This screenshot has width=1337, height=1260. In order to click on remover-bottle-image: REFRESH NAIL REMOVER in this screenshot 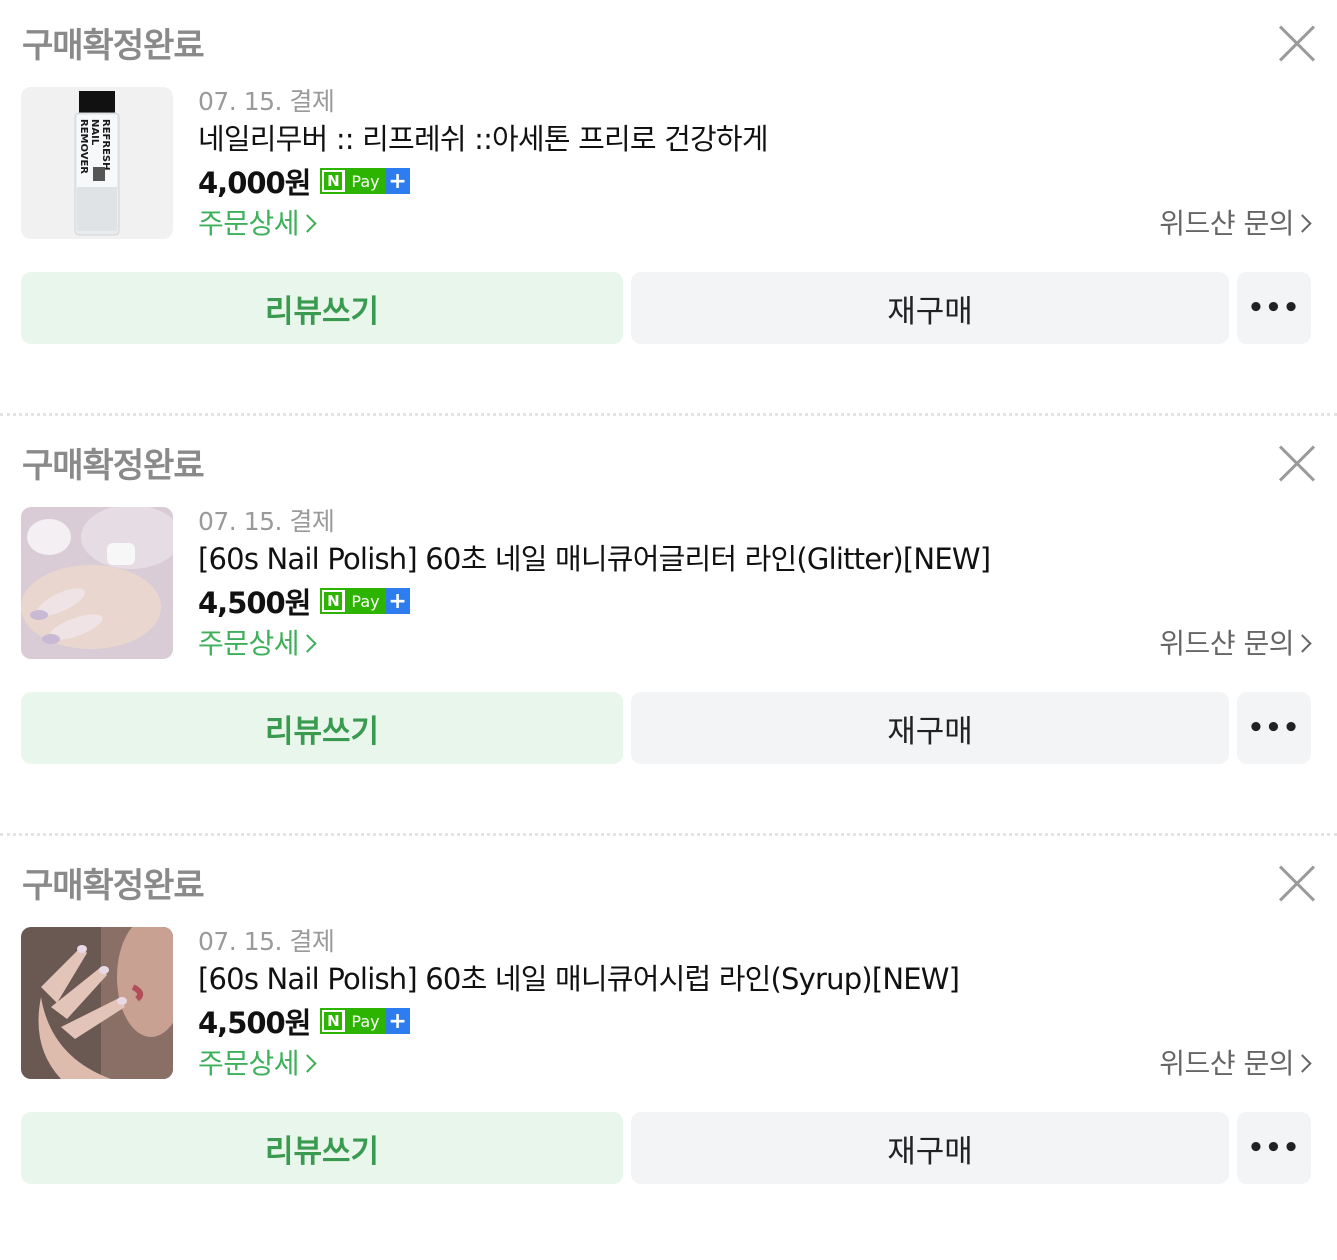, I will do `click(97, 163)`.